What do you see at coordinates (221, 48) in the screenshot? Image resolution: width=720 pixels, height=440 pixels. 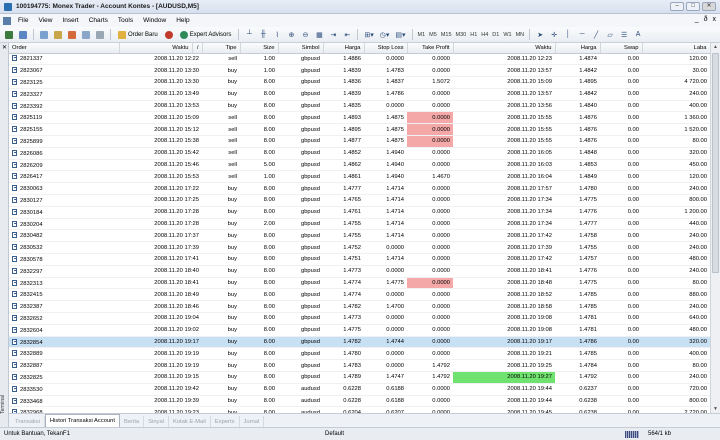 I see `col-type: Tipe` at bounding box center [221, 48].